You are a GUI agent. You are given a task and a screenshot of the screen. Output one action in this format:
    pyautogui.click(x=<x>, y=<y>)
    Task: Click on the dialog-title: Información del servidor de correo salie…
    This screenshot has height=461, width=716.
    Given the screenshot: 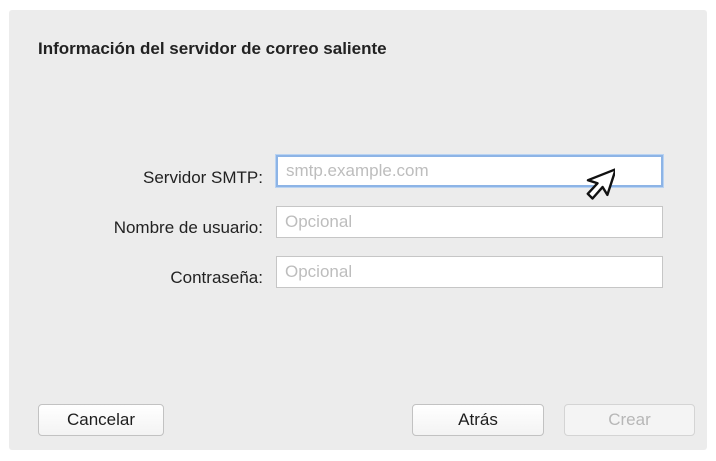 What is the action you would take?
    pyautogui.click(x=212, y=48)
    